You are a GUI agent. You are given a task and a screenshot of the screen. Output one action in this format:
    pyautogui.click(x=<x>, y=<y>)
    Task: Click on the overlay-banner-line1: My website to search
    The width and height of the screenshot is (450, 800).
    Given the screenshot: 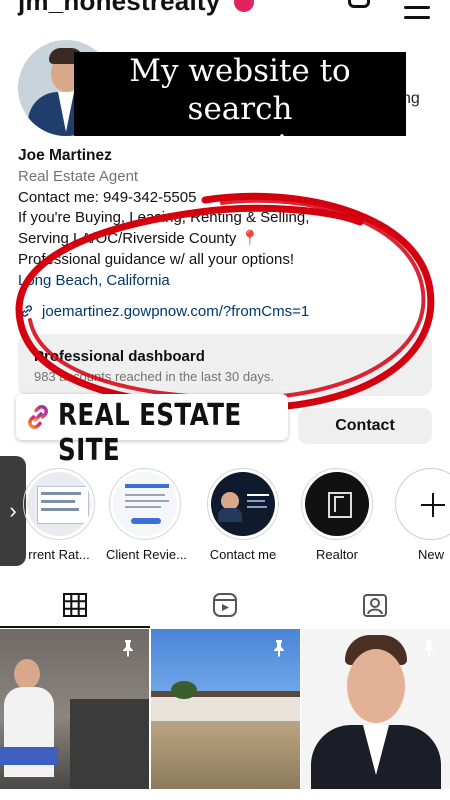 What is the action you would take?
    pyautogui.click(x=240, y=90)
    